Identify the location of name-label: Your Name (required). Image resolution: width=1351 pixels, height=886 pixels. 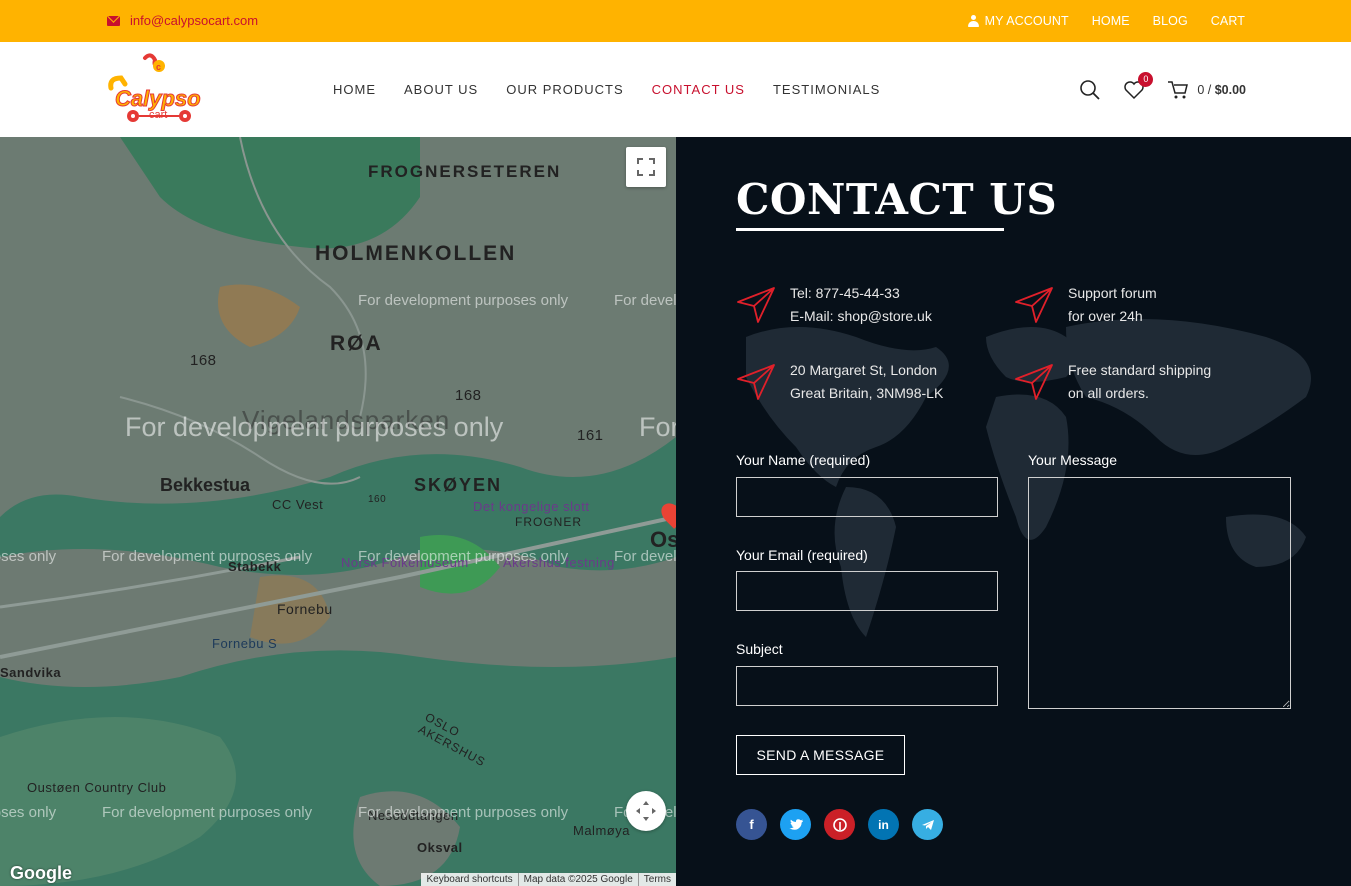
(803, 460).